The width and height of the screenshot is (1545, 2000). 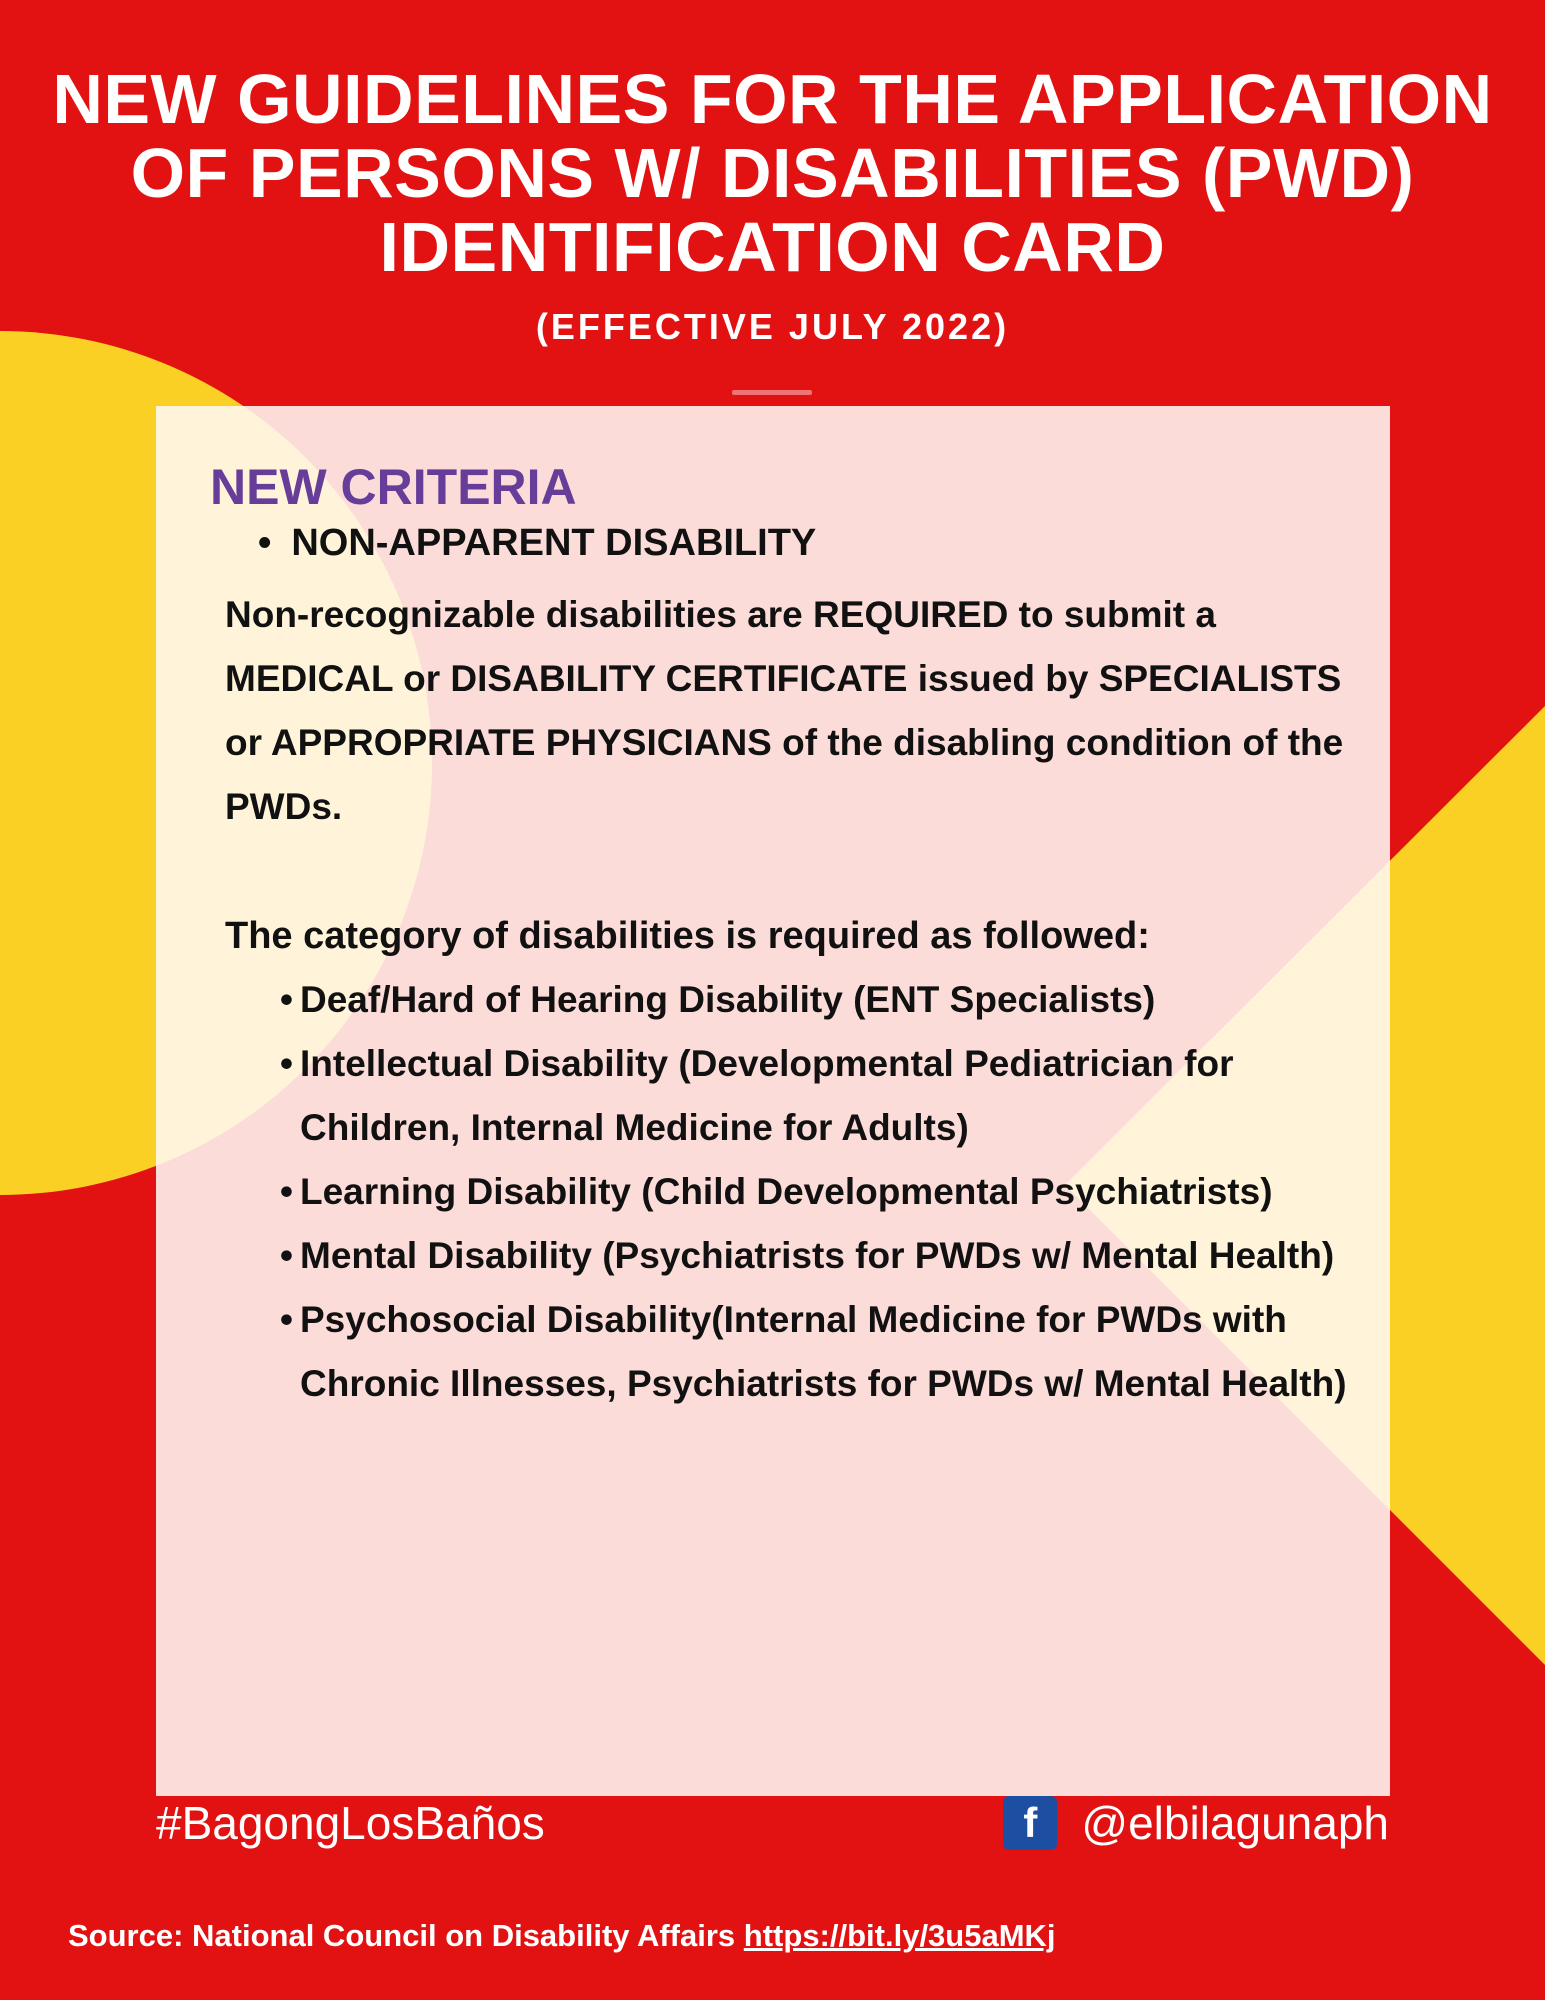 I want to click on criteria-heading: NEW CRITERIA, so click(x=393, y=487).